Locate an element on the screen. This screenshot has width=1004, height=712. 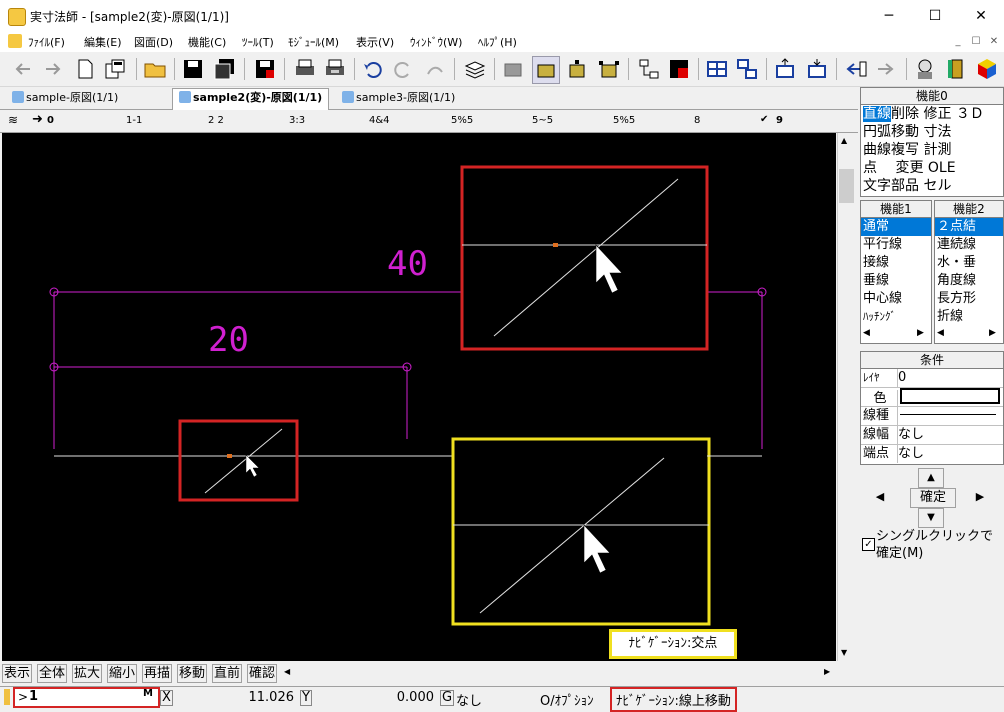
func2-angle-item: 角度線 is located at coordinates (969, 281).